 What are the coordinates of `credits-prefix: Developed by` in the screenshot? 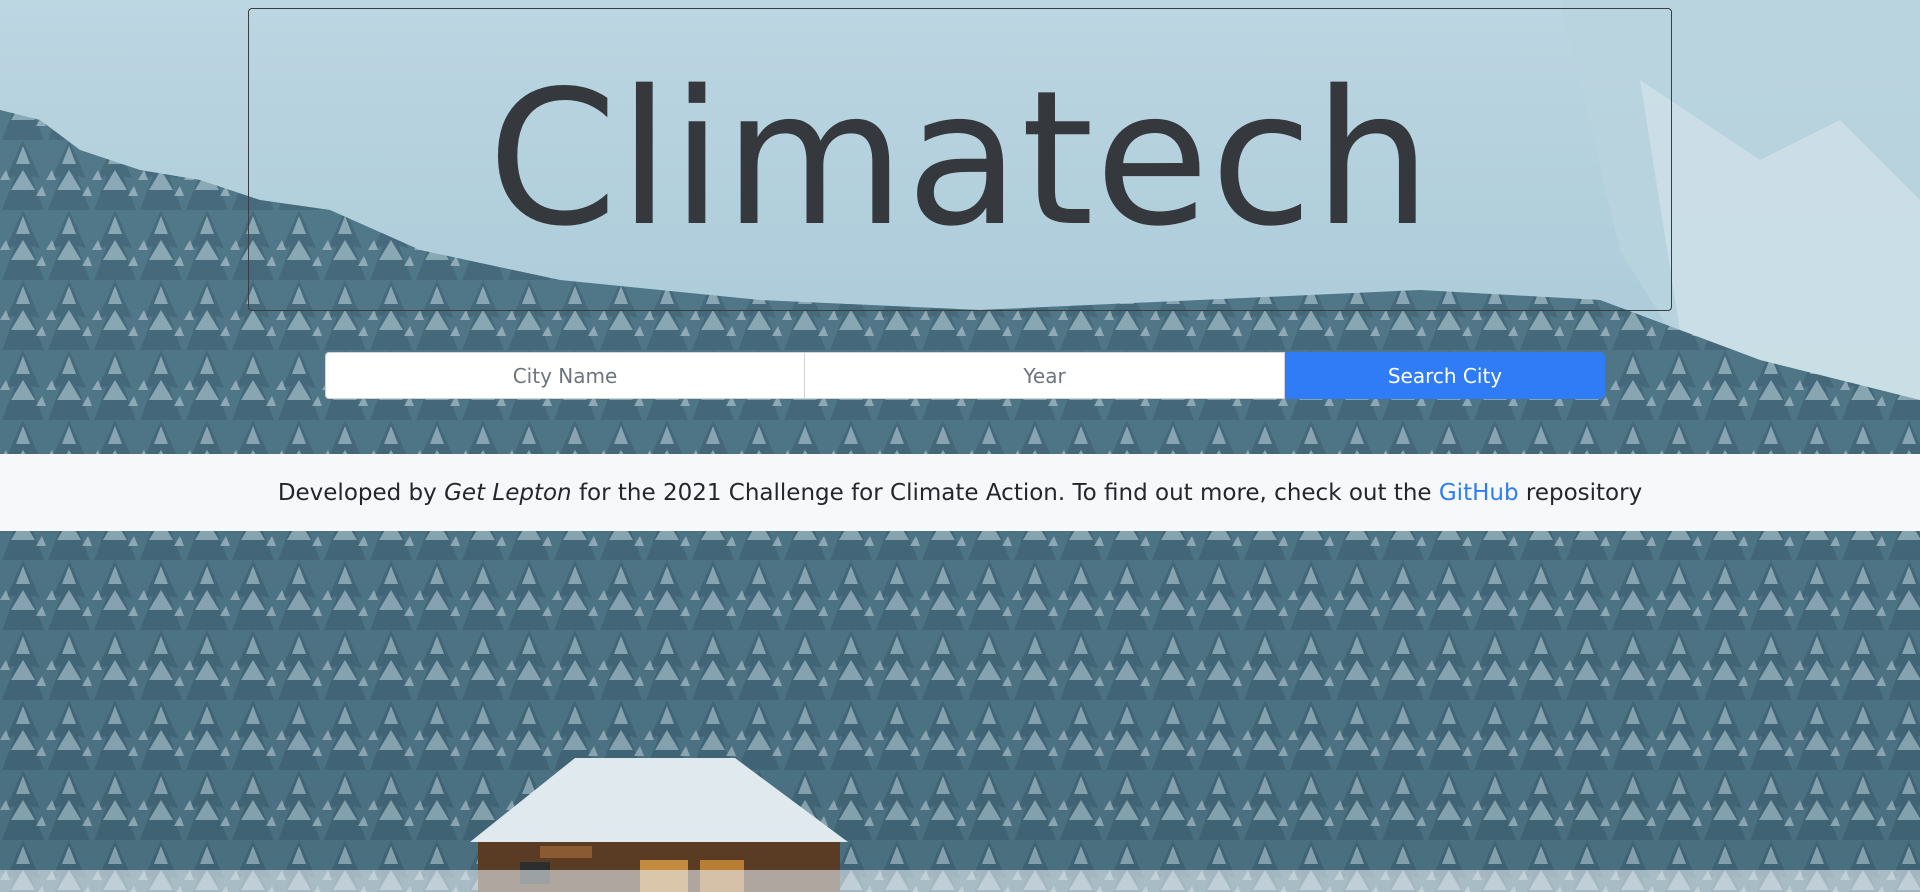 It's located at (361, 492).